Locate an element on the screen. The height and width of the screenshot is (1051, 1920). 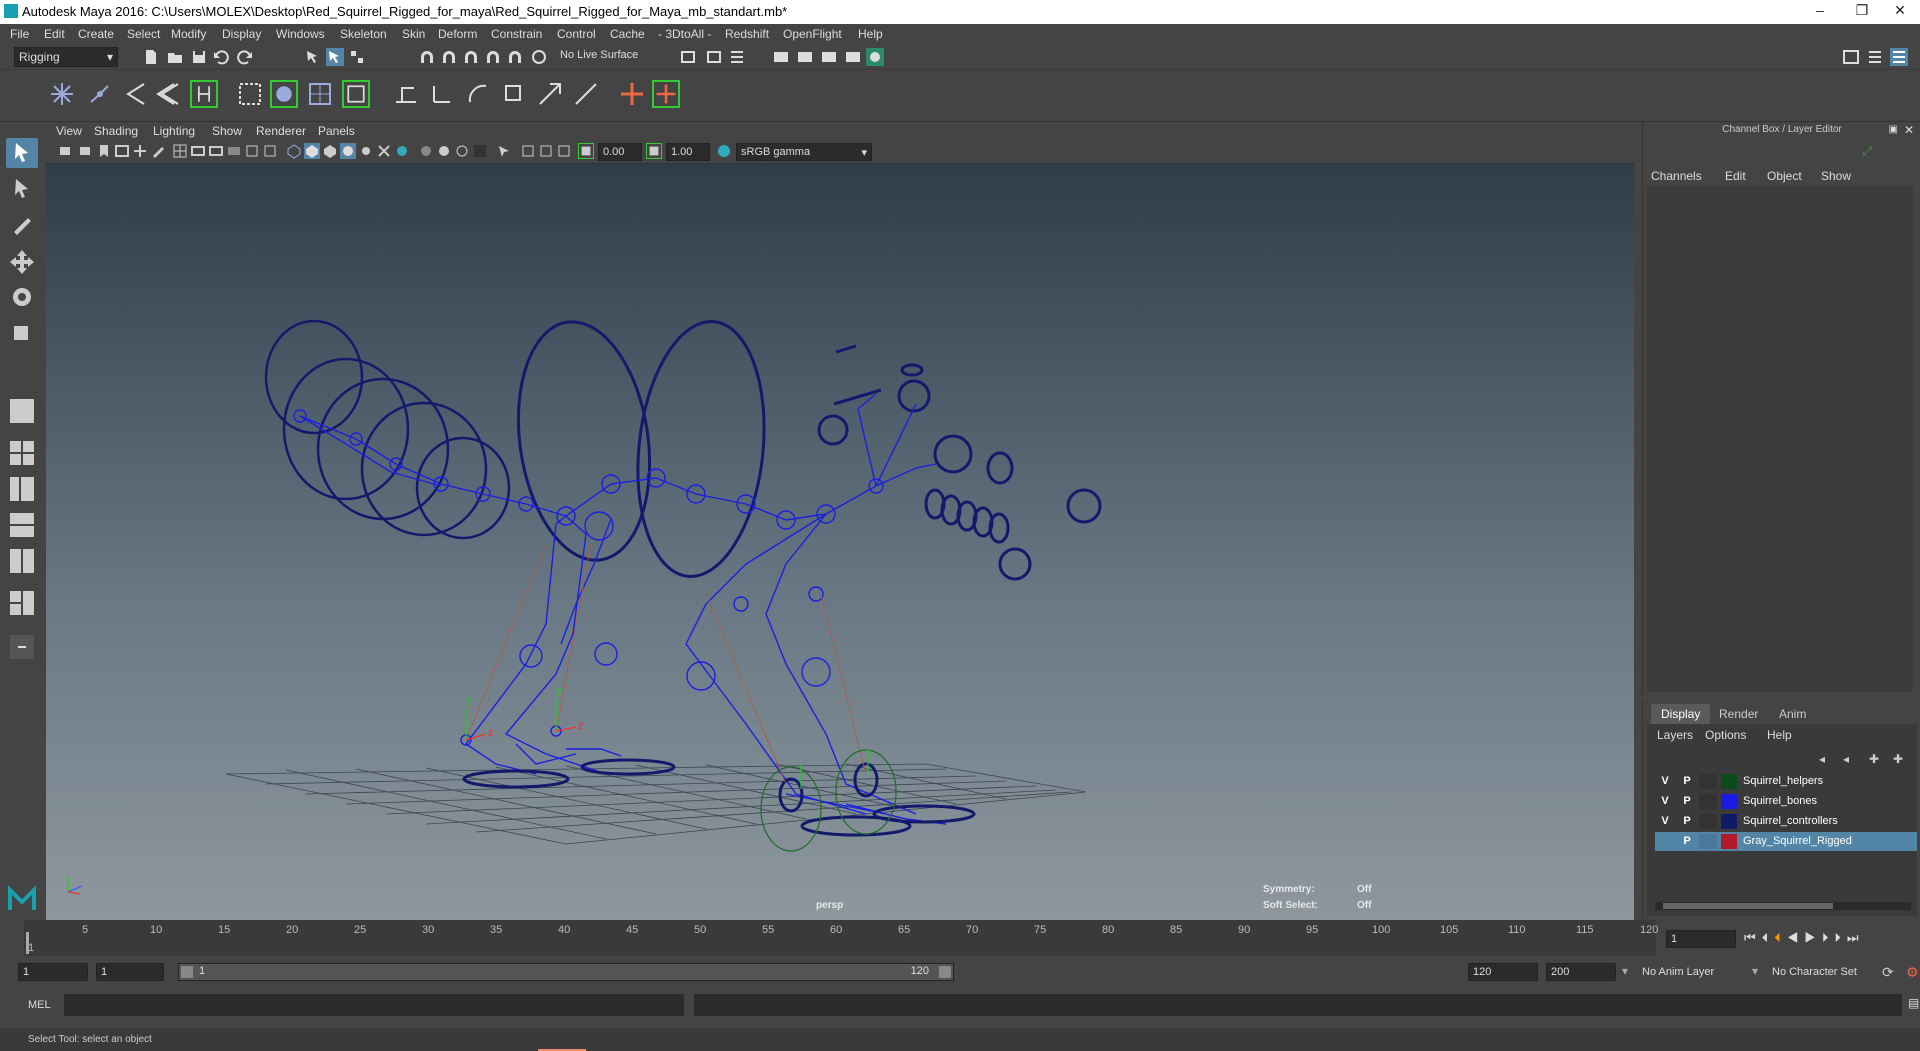
layer-playback-toggle: P is located at coordinates (1687, 821).